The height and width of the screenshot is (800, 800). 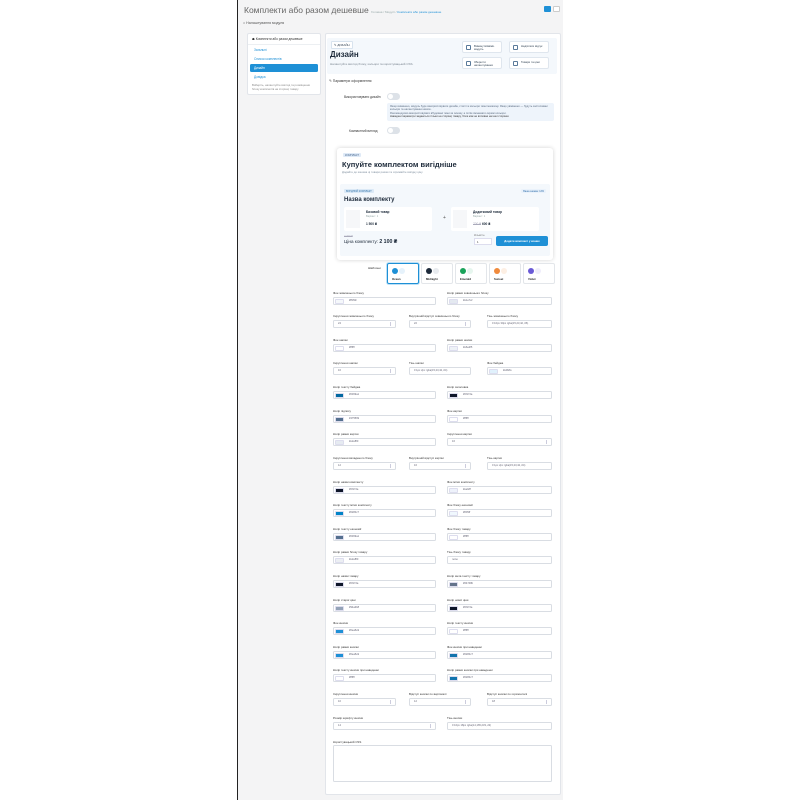 I want to click on add-bundle-button: Додати комплект у кошик, so click(x=522, y=241).